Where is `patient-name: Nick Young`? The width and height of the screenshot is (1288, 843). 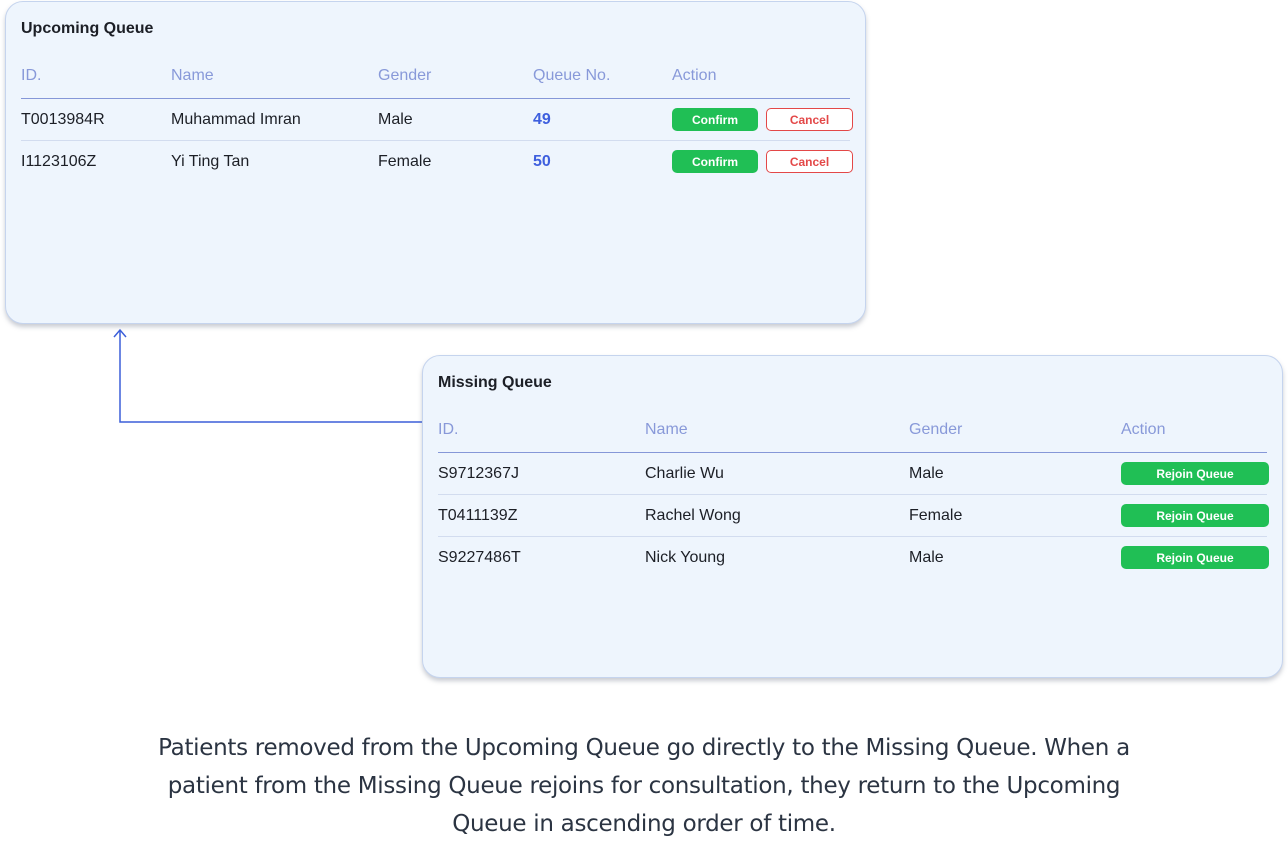 patient-name: Nick Young is located at coordinates (685, 557).